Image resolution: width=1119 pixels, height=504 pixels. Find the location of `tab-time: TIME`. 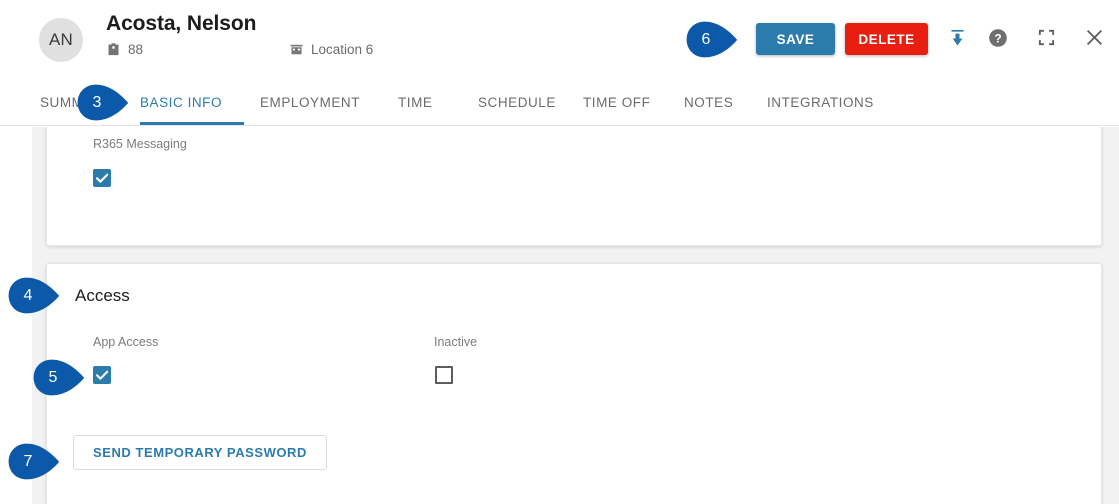

tab-time: TIME is located at coordinates (417, 102).